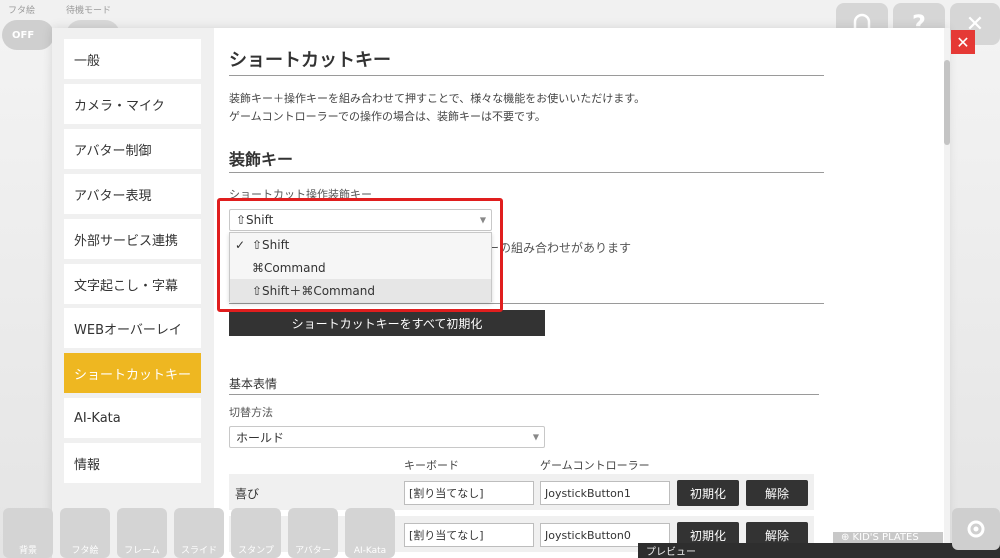 This screenshot has width=1000, height=558. What do you see at coordinates (128, 330) in the screenshot?
I see `sidebar-item-label: WEBオーバーレイ` at bounding box center [128, 330].